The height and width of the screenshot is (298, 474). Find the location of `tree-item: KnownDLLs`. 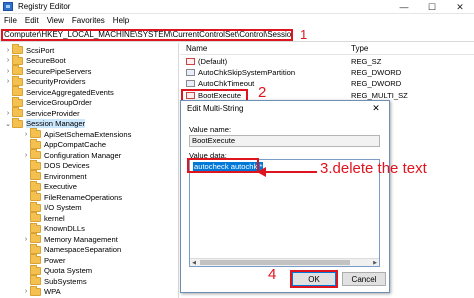

tree-item: KnownDLLs is located at coordinates (53, 228).